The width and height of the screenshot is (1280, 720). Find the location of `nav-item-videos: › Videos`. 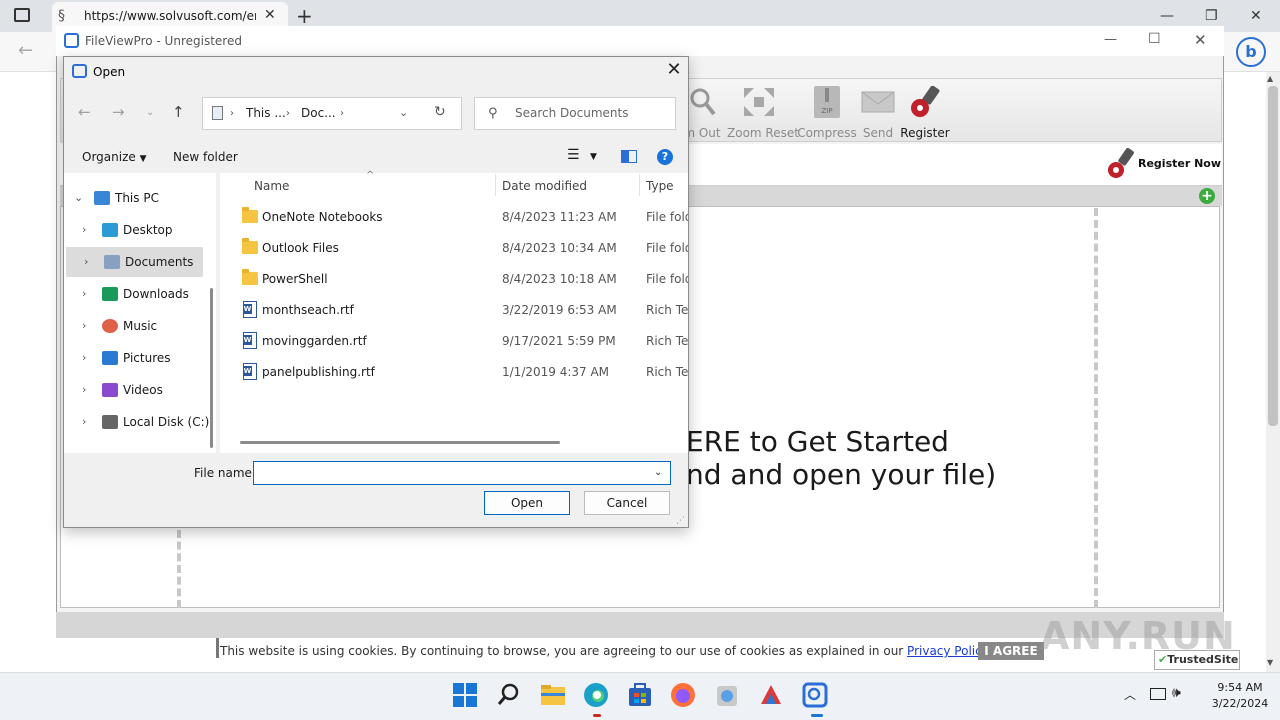

nav-item-videos: › Videos is located at coordinates (134, 390).